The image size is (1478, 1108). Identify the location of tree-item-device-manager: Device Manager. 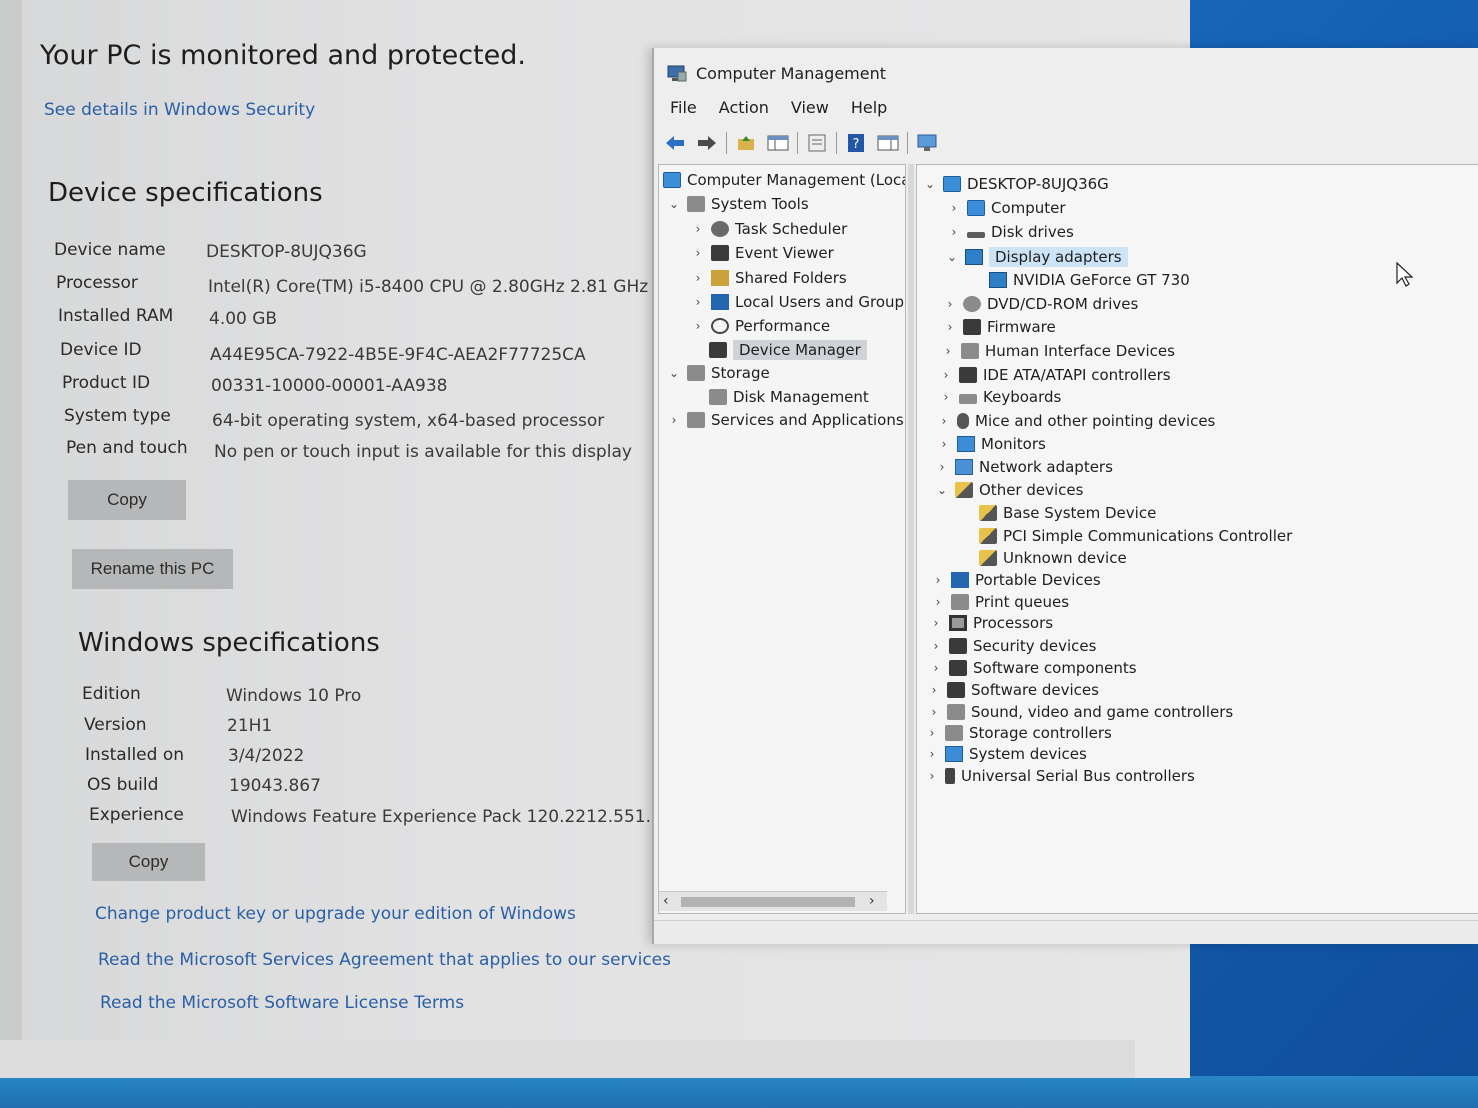
(788, 350).